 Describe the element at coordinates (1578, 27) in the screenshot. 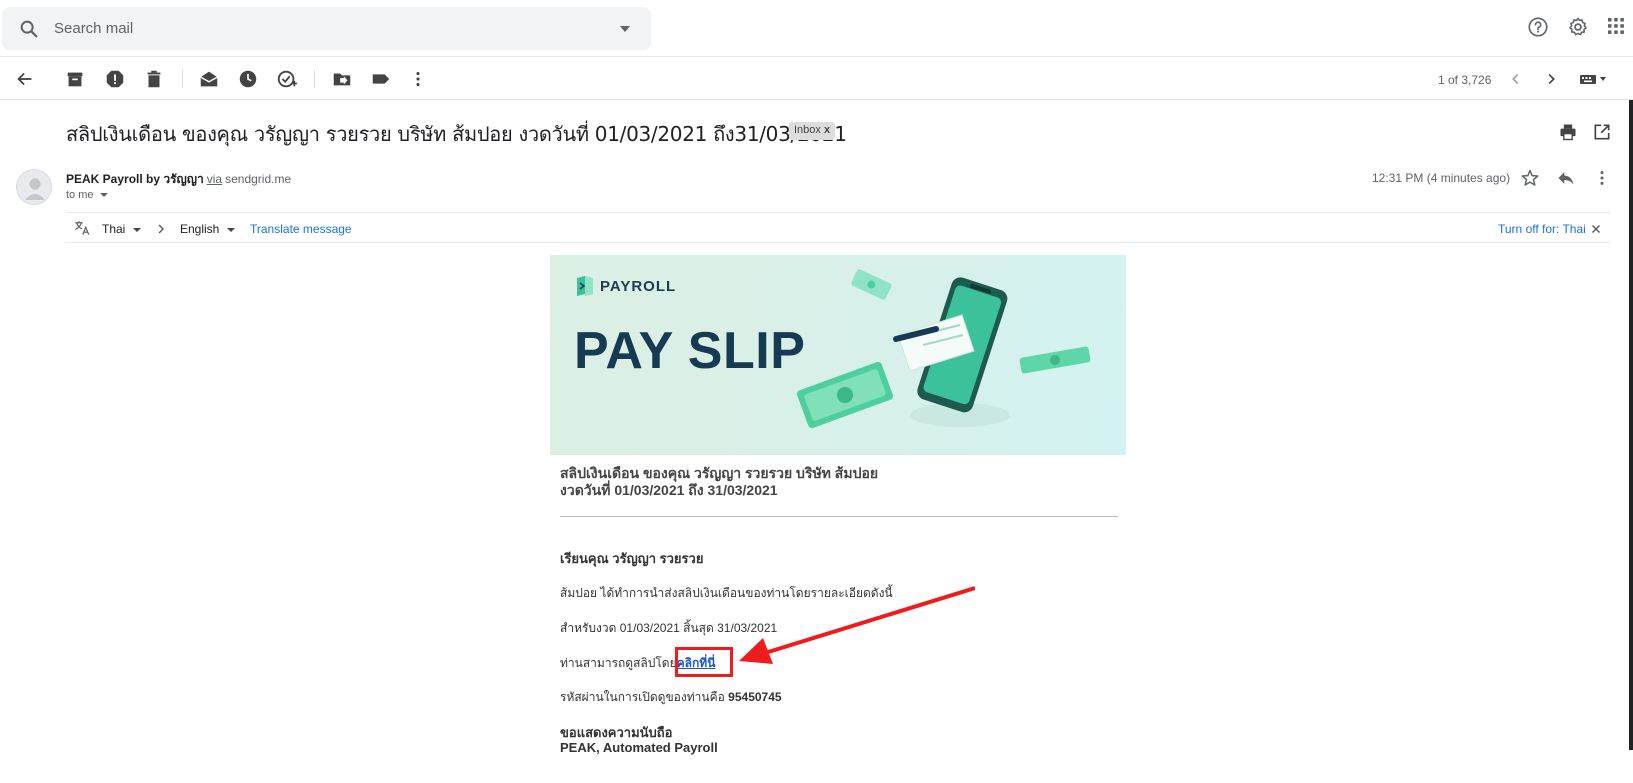

I see `settings-icon` at that location.